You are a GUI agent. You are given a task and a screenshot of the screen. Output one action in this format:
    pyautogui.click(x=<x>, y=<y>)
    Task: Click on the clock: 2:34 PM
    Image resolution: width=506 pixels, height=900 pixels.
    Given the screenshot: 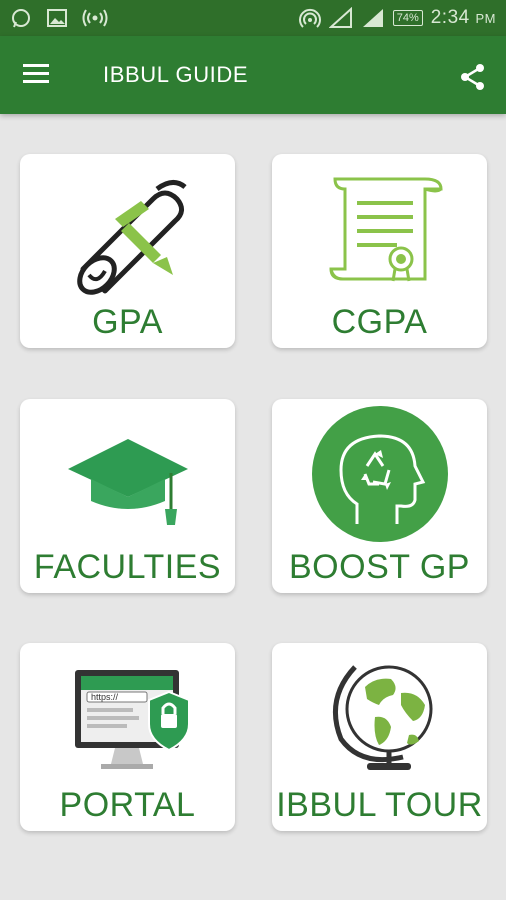 What is the action you would take?
    pyautogui.click(x=463, y=18)
    